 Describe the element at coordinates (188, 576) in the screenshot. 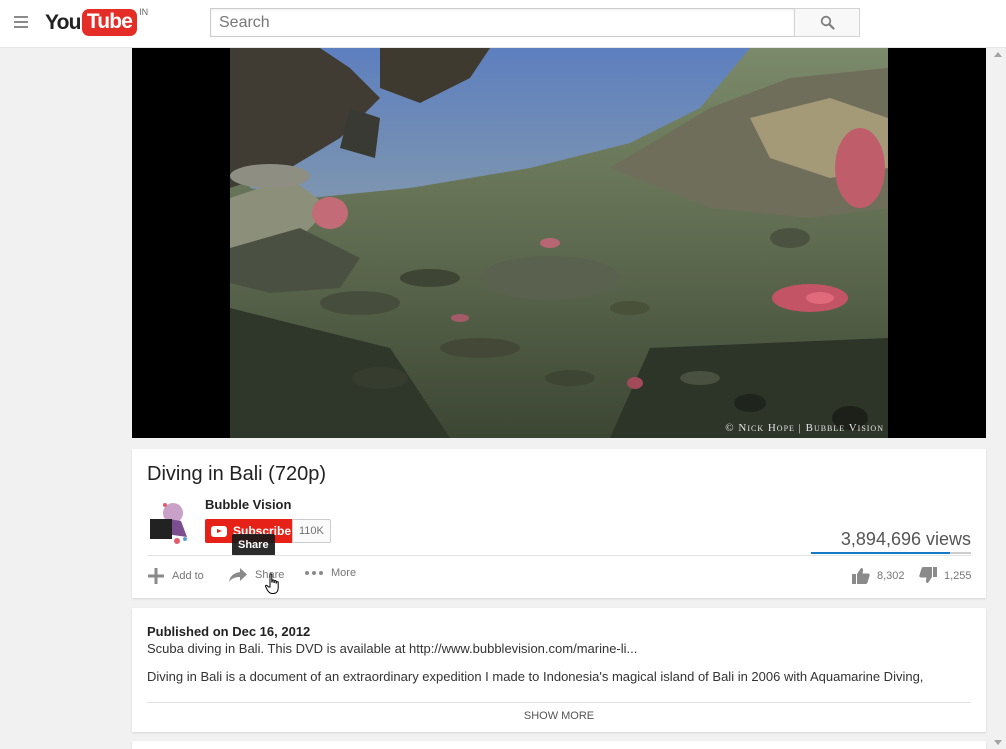

I see `add-to-label: Add to` at that location.